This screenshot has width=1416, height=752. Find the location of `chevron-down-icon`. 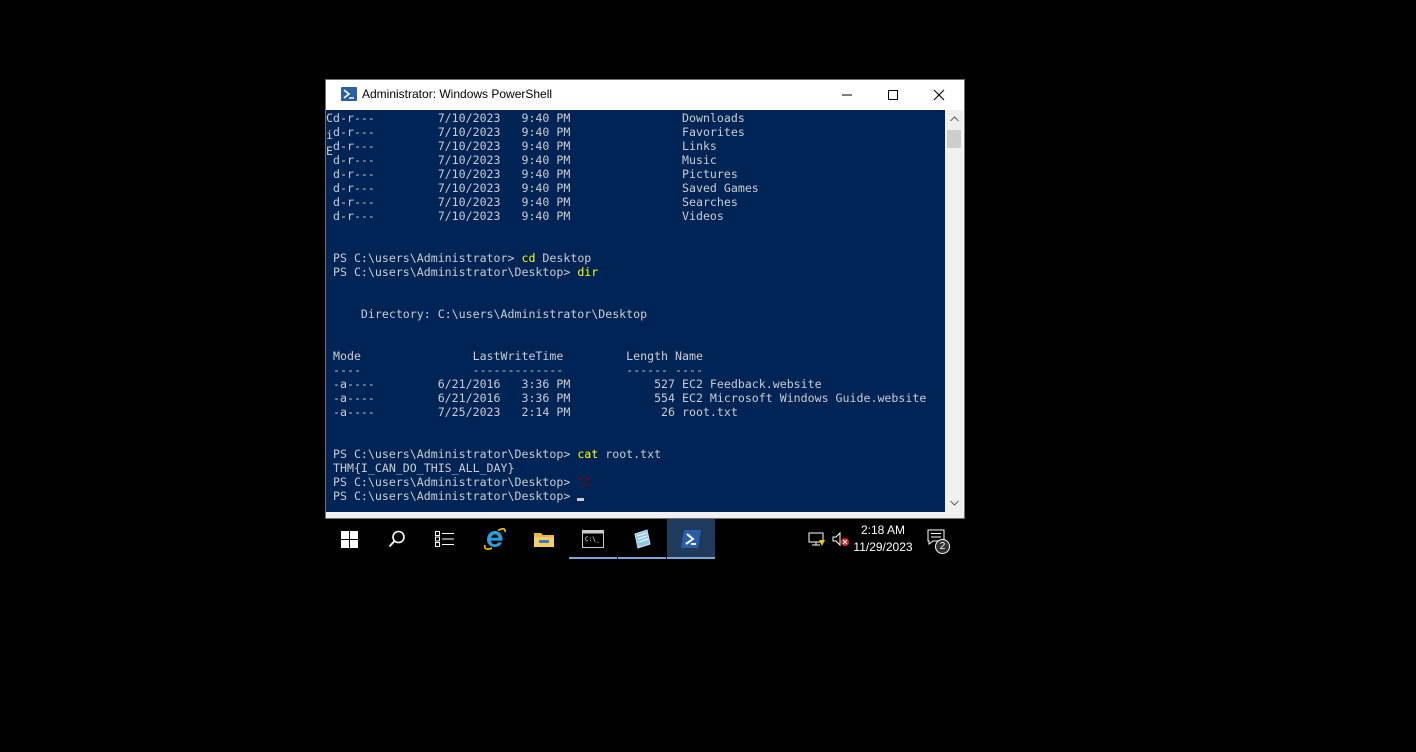

chevron-down-icon is located at coordinates (954, 503).